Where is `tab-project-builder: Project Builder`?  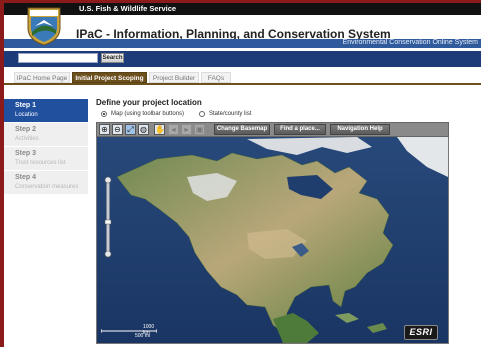
tab-project-builder: Project Builder is located at coordinates (174, 77).